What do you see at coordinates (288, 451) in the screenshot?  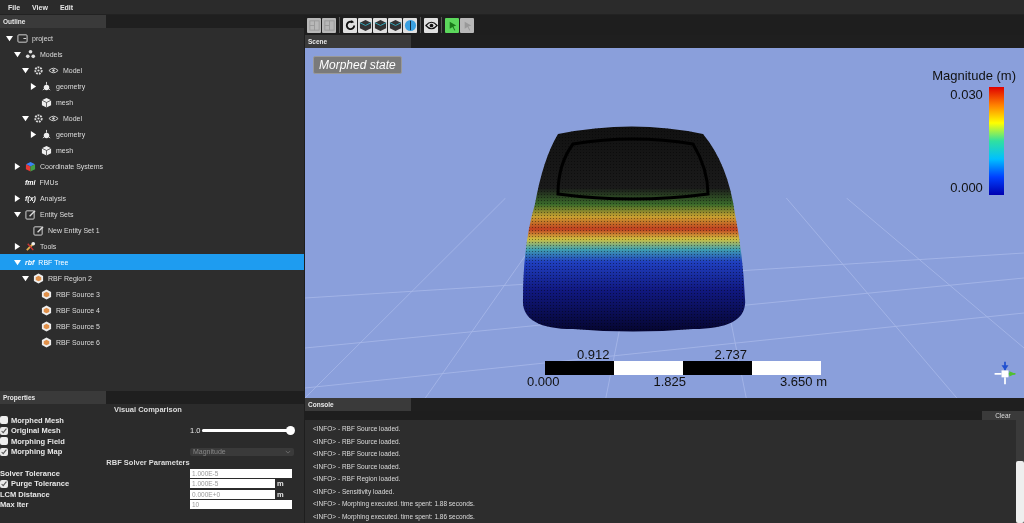 I see `chevron-down-icon` at bounding box center [288, 451].